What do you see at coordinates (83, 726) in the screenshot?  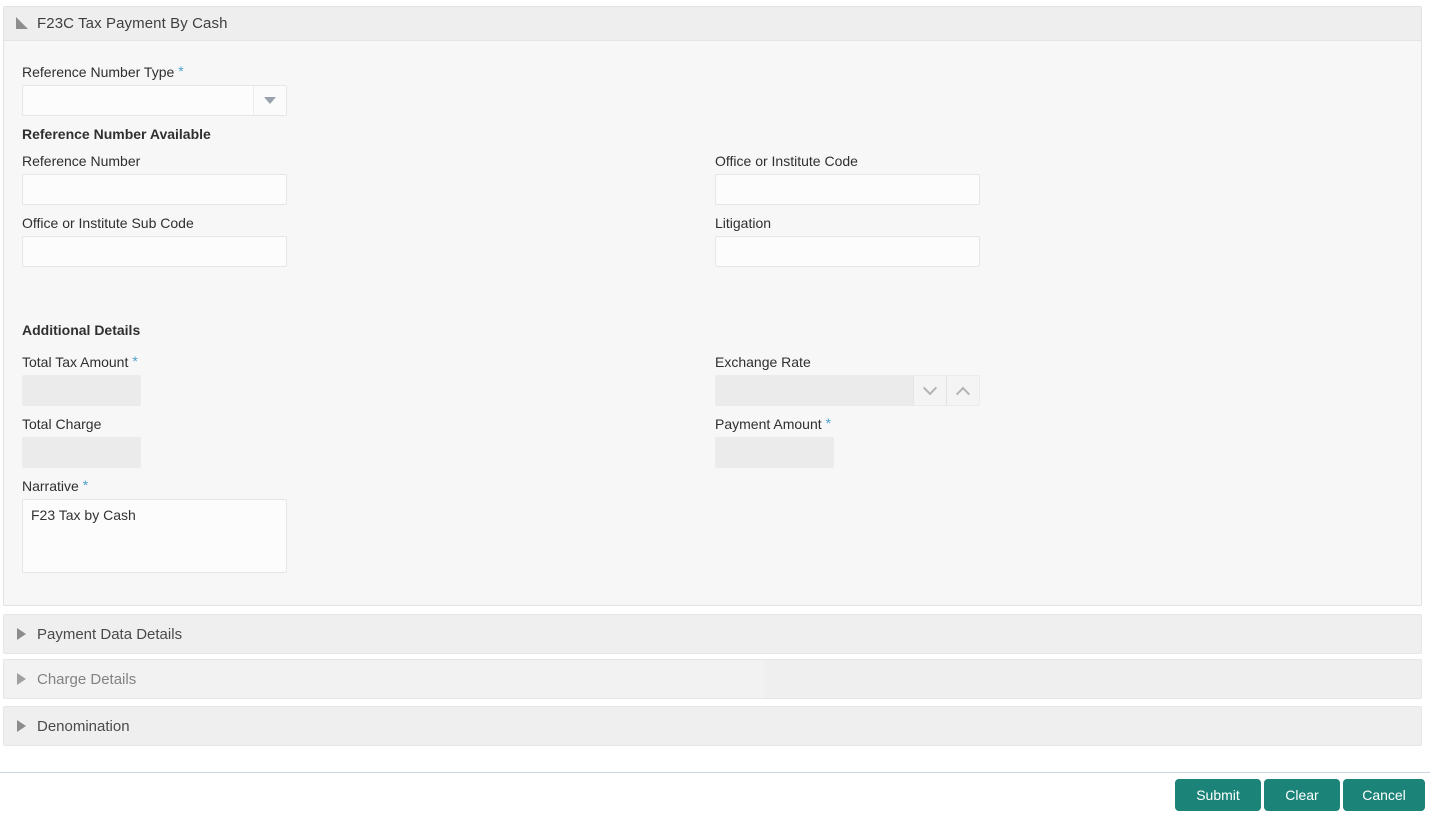 I see `accordion-label: Denomination` at bounding box center [83, 726].